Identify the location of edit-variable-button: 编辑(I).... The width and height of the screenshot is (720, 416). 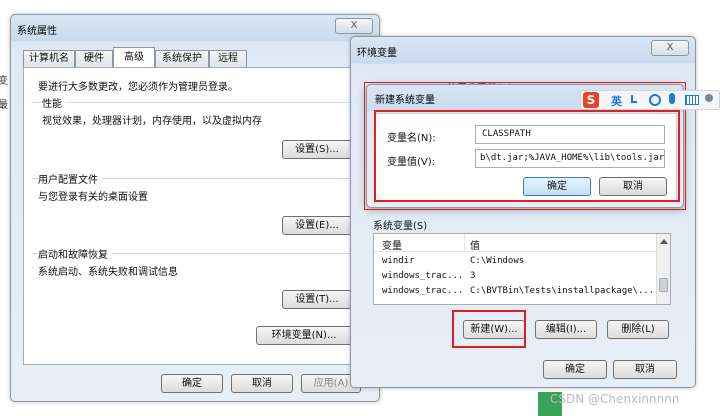
(566, 329).